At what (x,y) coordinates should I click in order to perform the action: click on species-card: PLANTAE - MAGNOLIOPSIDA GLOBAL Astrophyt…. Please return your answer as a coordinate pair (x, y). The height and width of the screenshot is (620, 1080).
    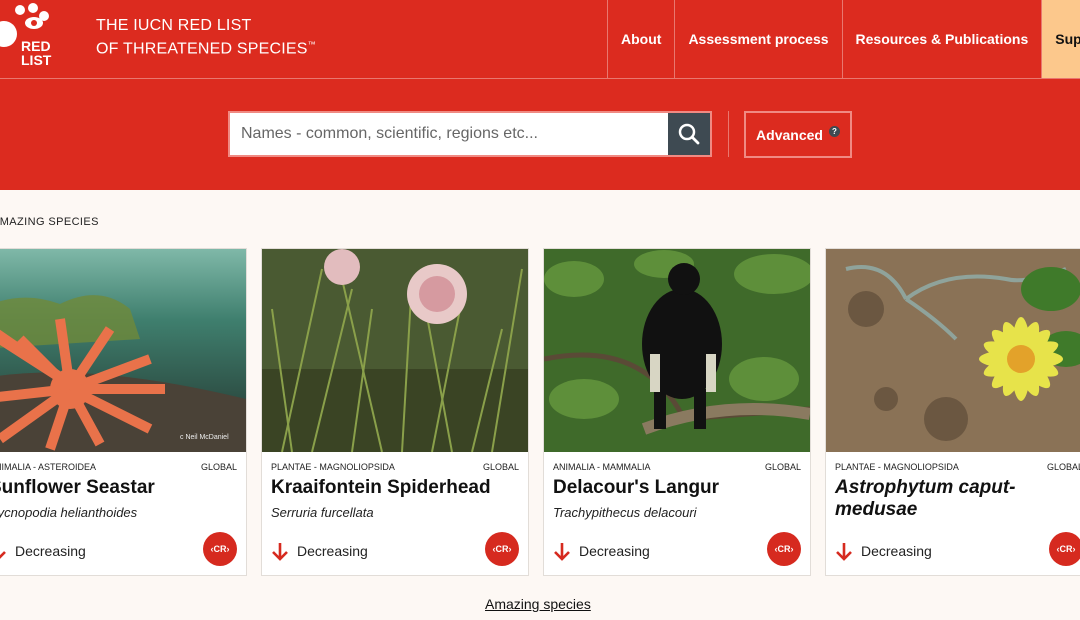
    Looking at the image, I should click on (952, 412).